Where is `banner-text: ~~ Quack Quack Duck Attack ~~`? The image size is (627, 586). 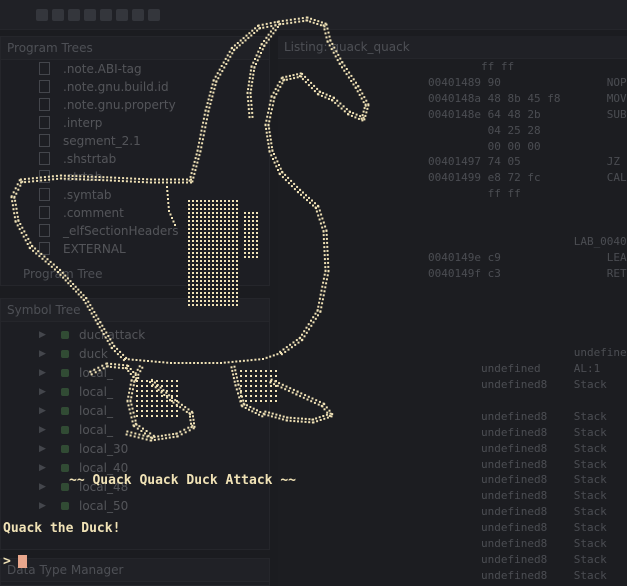
banner-text: ~~ Quack Quack Duck Attack ~~ is located at coordinates (182, 480).